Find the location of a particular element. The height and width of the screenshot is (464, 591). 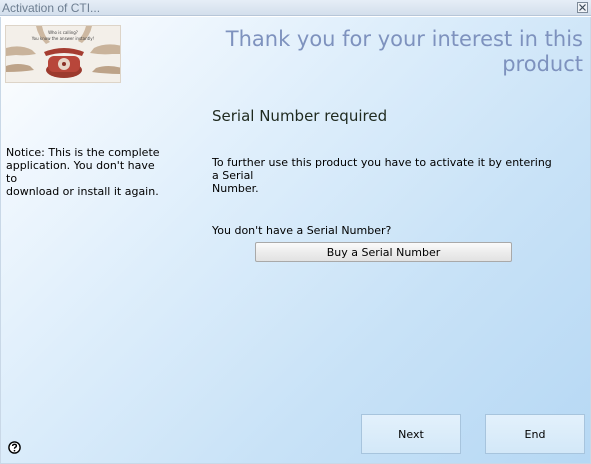

next-button: Next is located at coordinates (411, 434).